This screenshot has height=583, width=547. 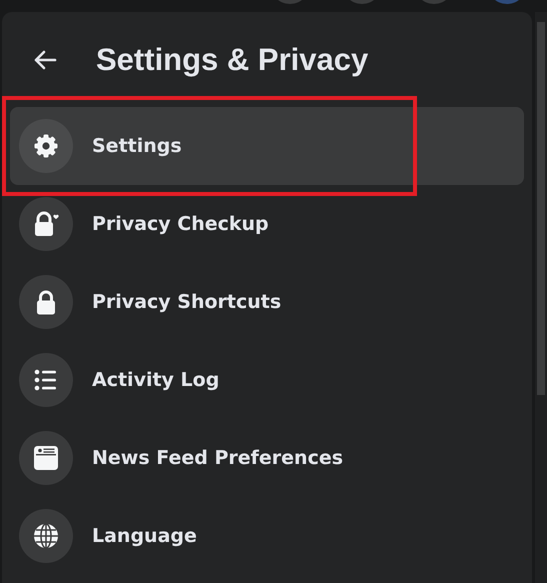 What do you see at coordinates (45, 60) in the screenshot?
I see `back-arrow-icon` at bounding box center [45, 60].